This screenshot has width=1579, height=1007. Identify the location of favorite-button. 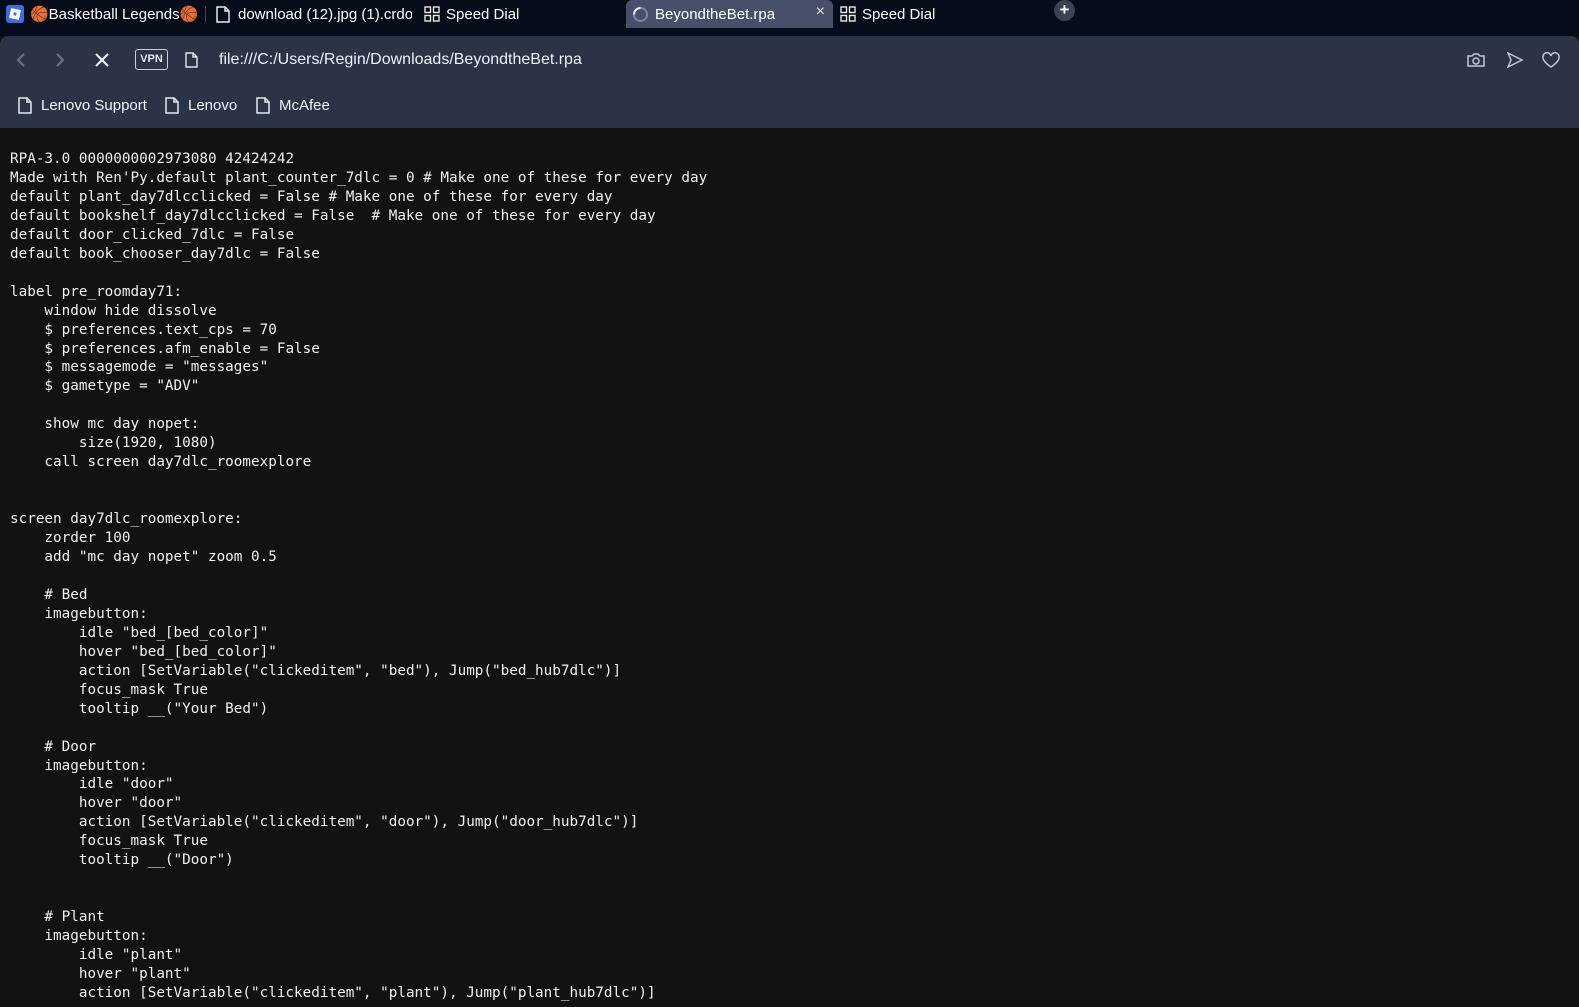
(1551, 60).